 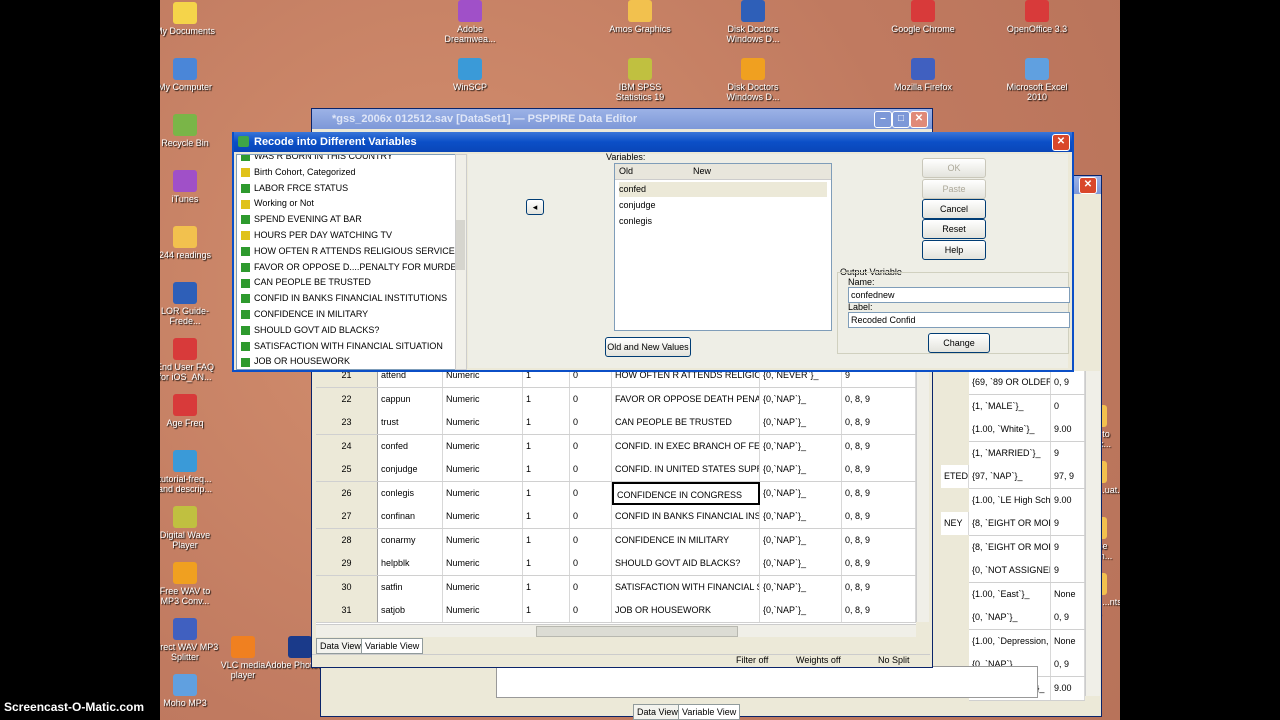 What do you see at coordinates (190, 528) in the screenshot?
I see `desktop-icon: Digital Wave Player` at bounding box center [190, 528].